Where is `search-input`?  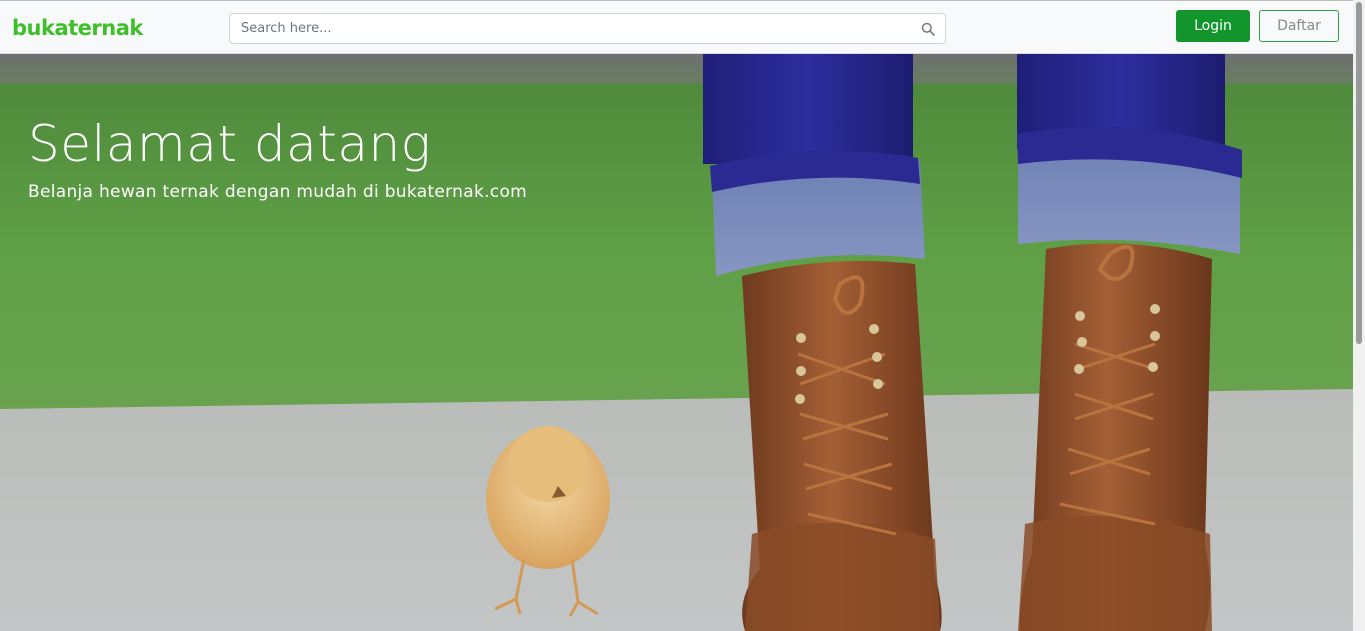
search-input is located at coordinates (570, 28).